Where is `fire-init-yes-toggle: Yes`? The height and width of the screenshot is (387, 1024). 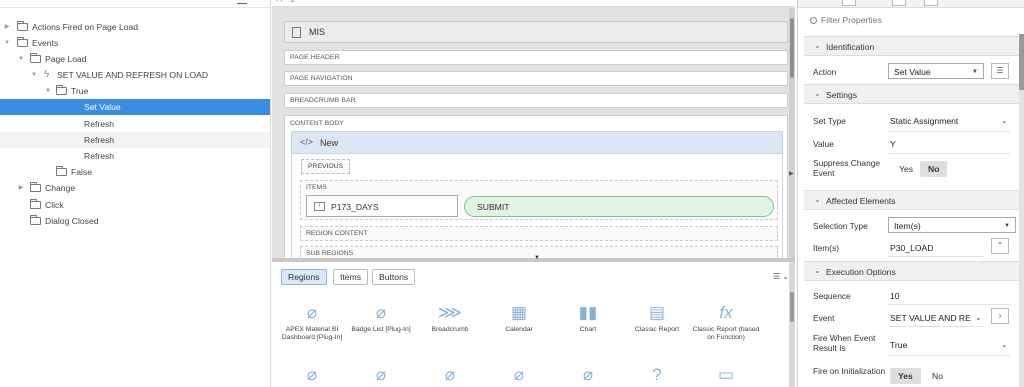
fire-init-yes-toggle: Yes is located at coordinates (905, 376).